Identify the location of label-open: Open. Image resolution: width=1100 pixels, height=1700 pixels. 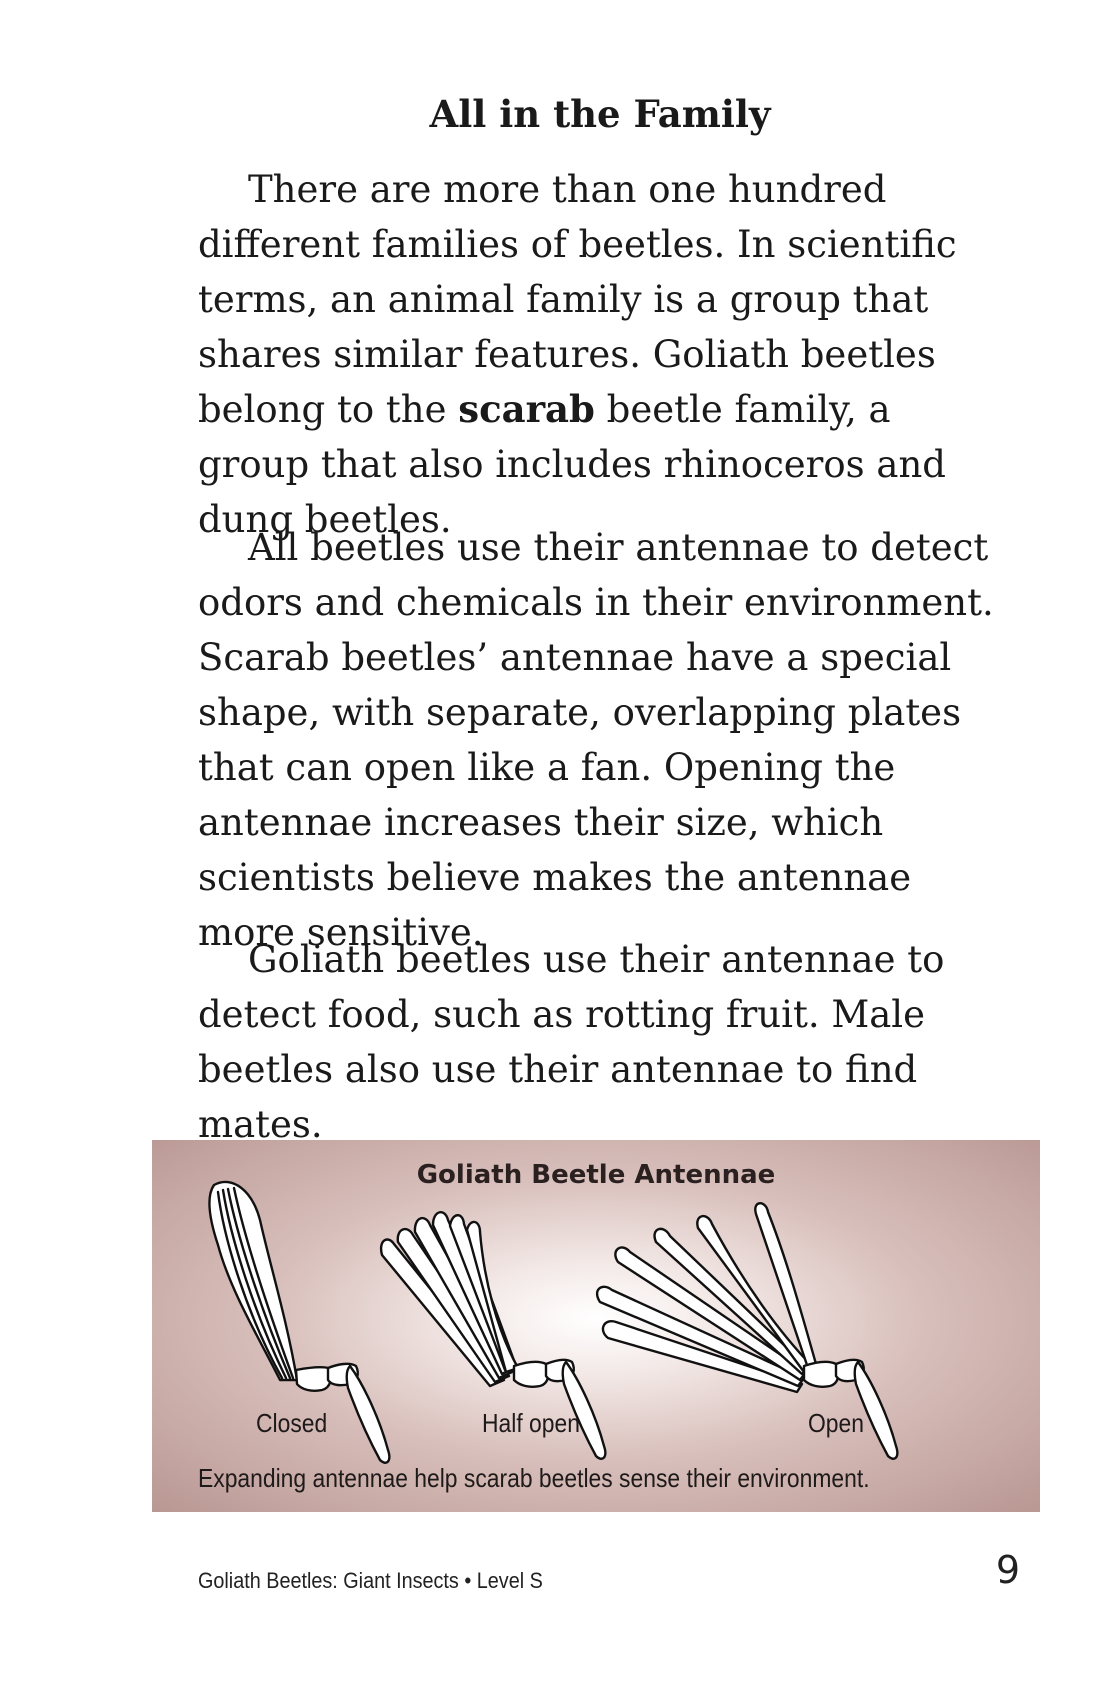
(836, 1423).